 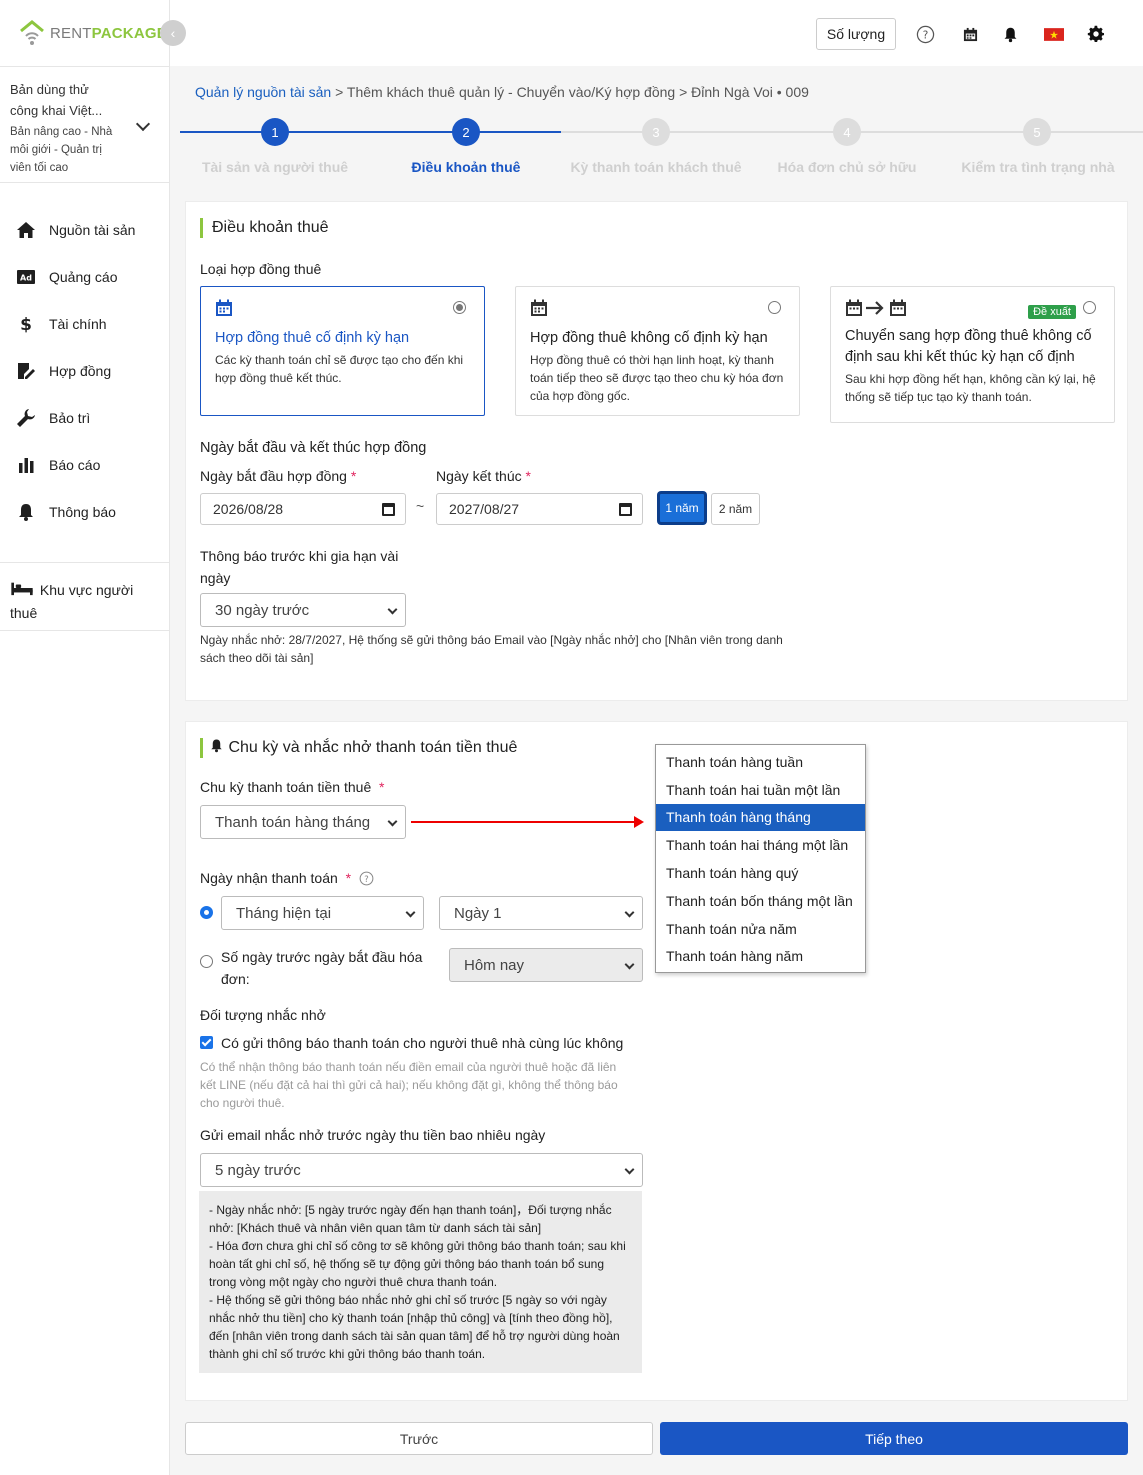 I want to click on payment-cycle-title-text: Chu kỳ và nhắc nhở thanh toán tiền thuê, so click(x=373, y=747).